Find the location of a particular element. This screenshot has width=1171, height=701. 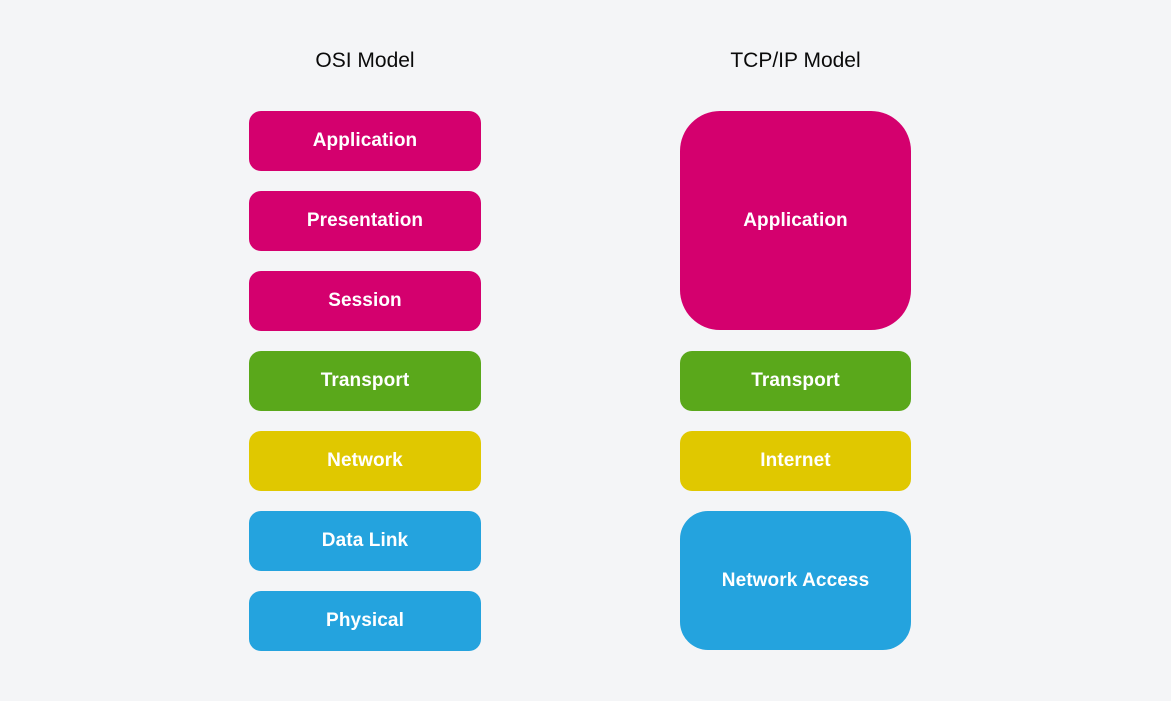

osi-layer-session: Session is located at coordinates (365, 301).